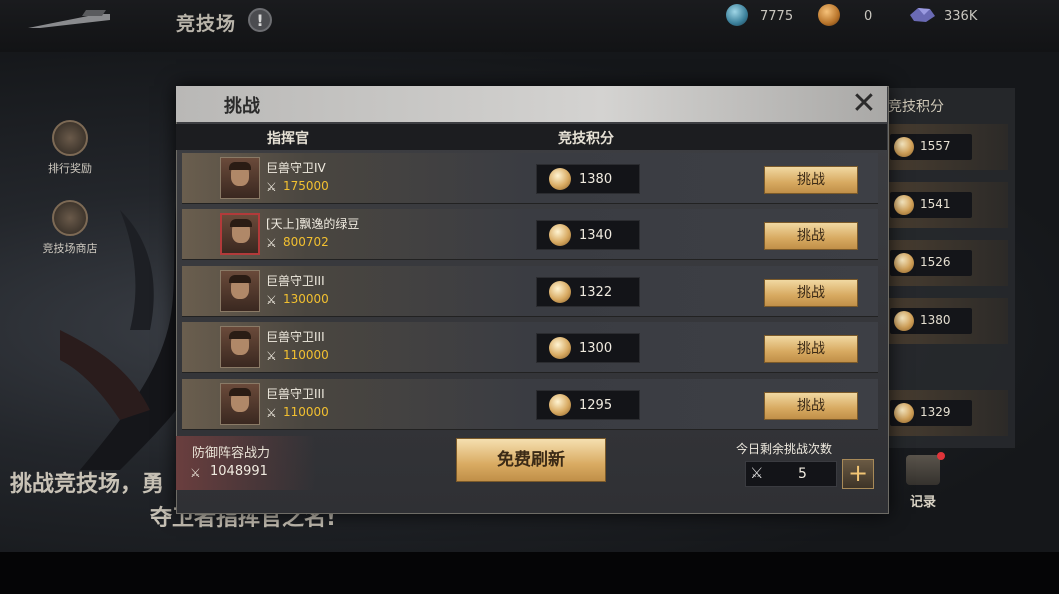  What do you see at coordinates (530, 234) in the screenshot?
I see `opponent-row: [天上]飘逸的绿豆 ⚔ 800702 1340 挑战` at bounding box center [530, 234].